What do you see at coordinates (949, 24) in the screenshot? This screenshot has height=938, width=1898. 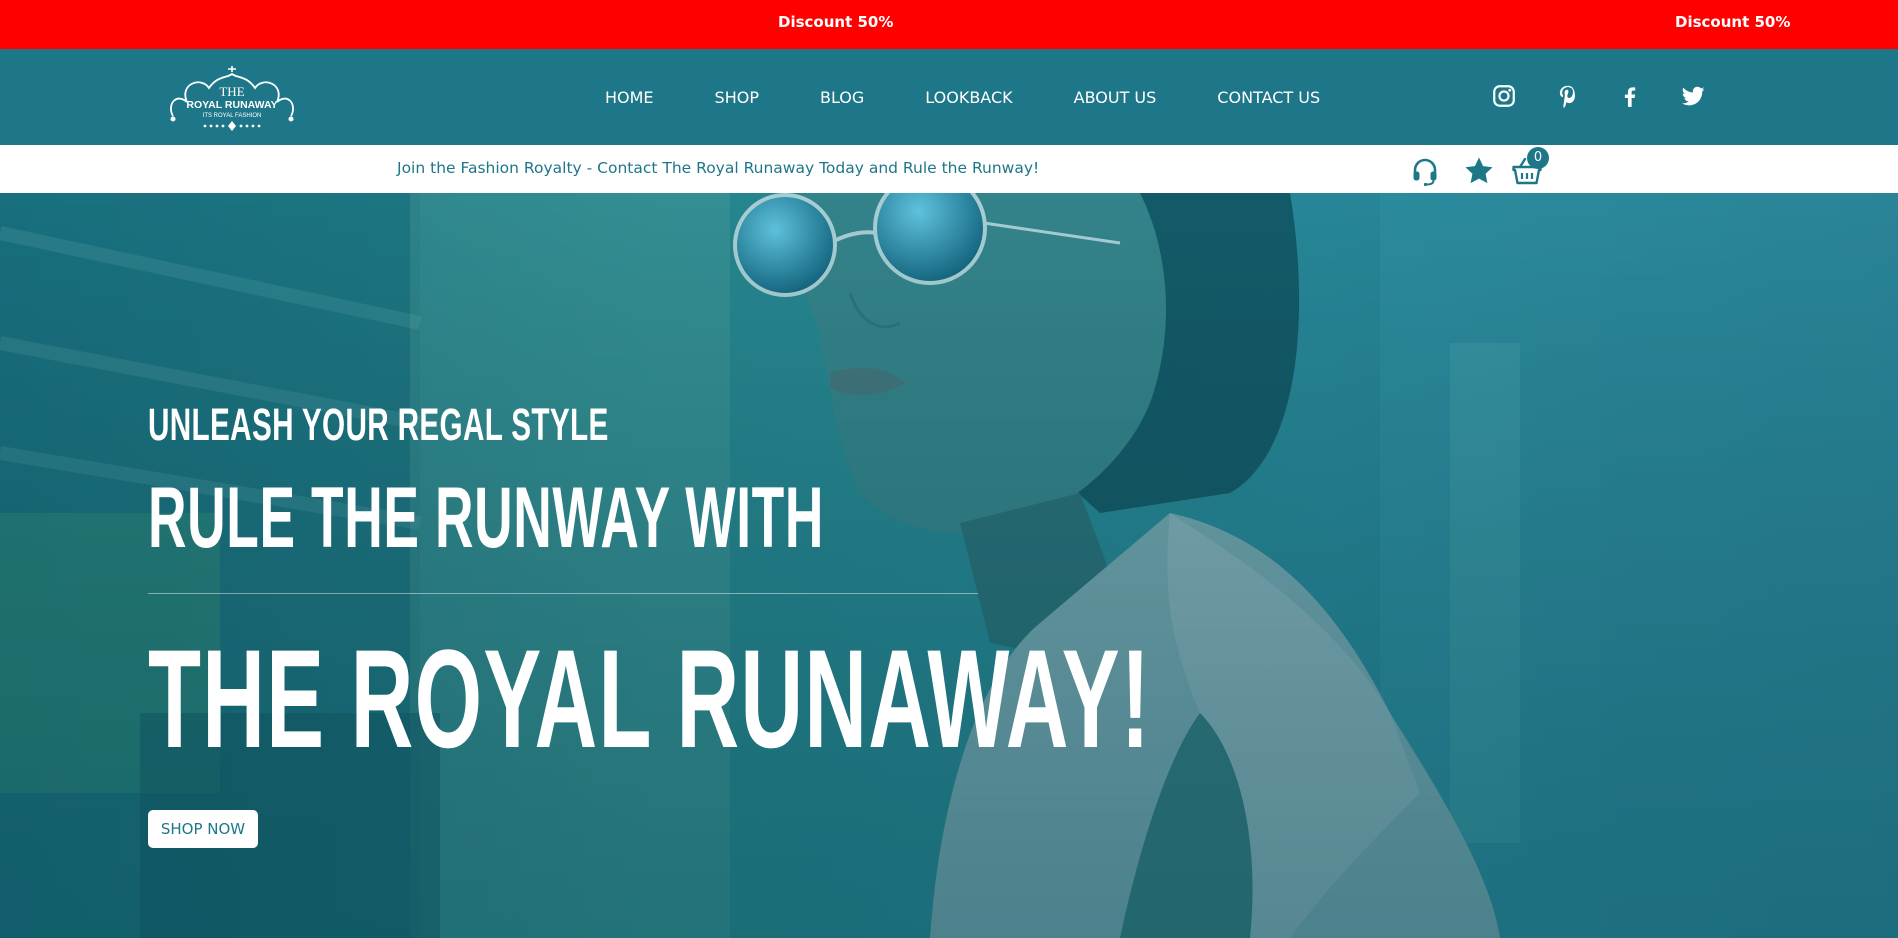 I see `promo-bar: Discount 50% Discount 50%` at bounding box center [949, 24].